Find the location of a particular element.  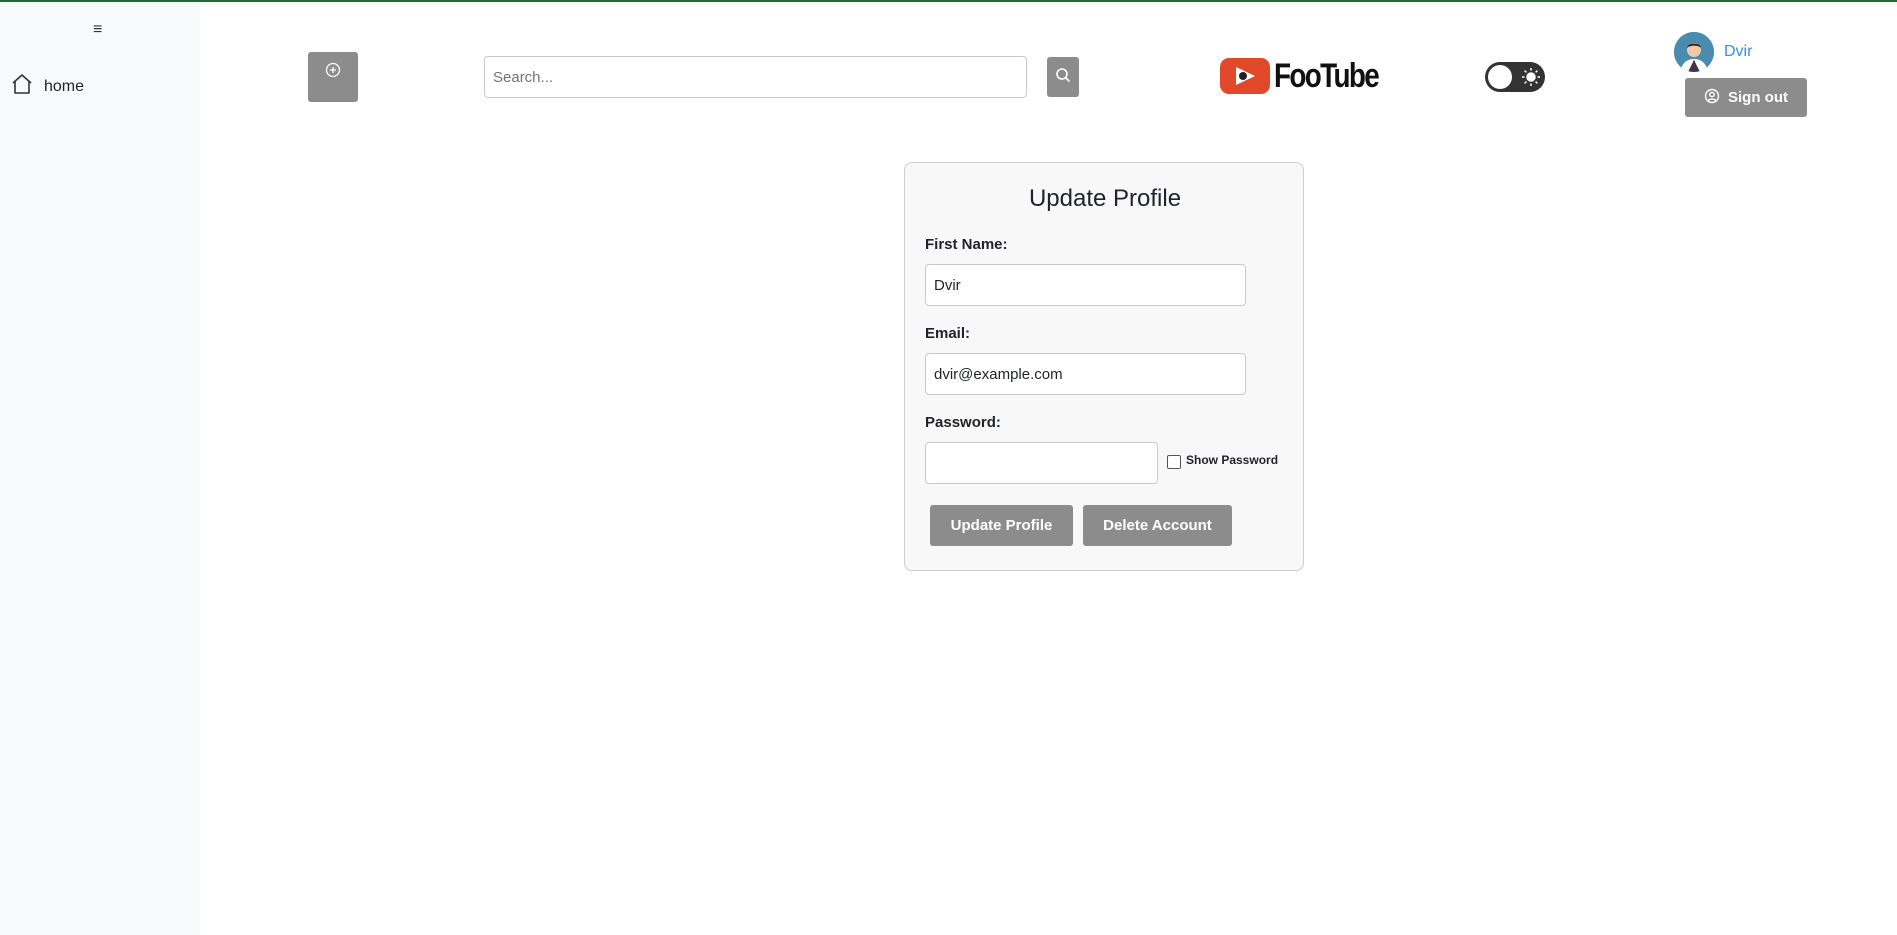

password-label: Password: is located at coordinates (963, 422).